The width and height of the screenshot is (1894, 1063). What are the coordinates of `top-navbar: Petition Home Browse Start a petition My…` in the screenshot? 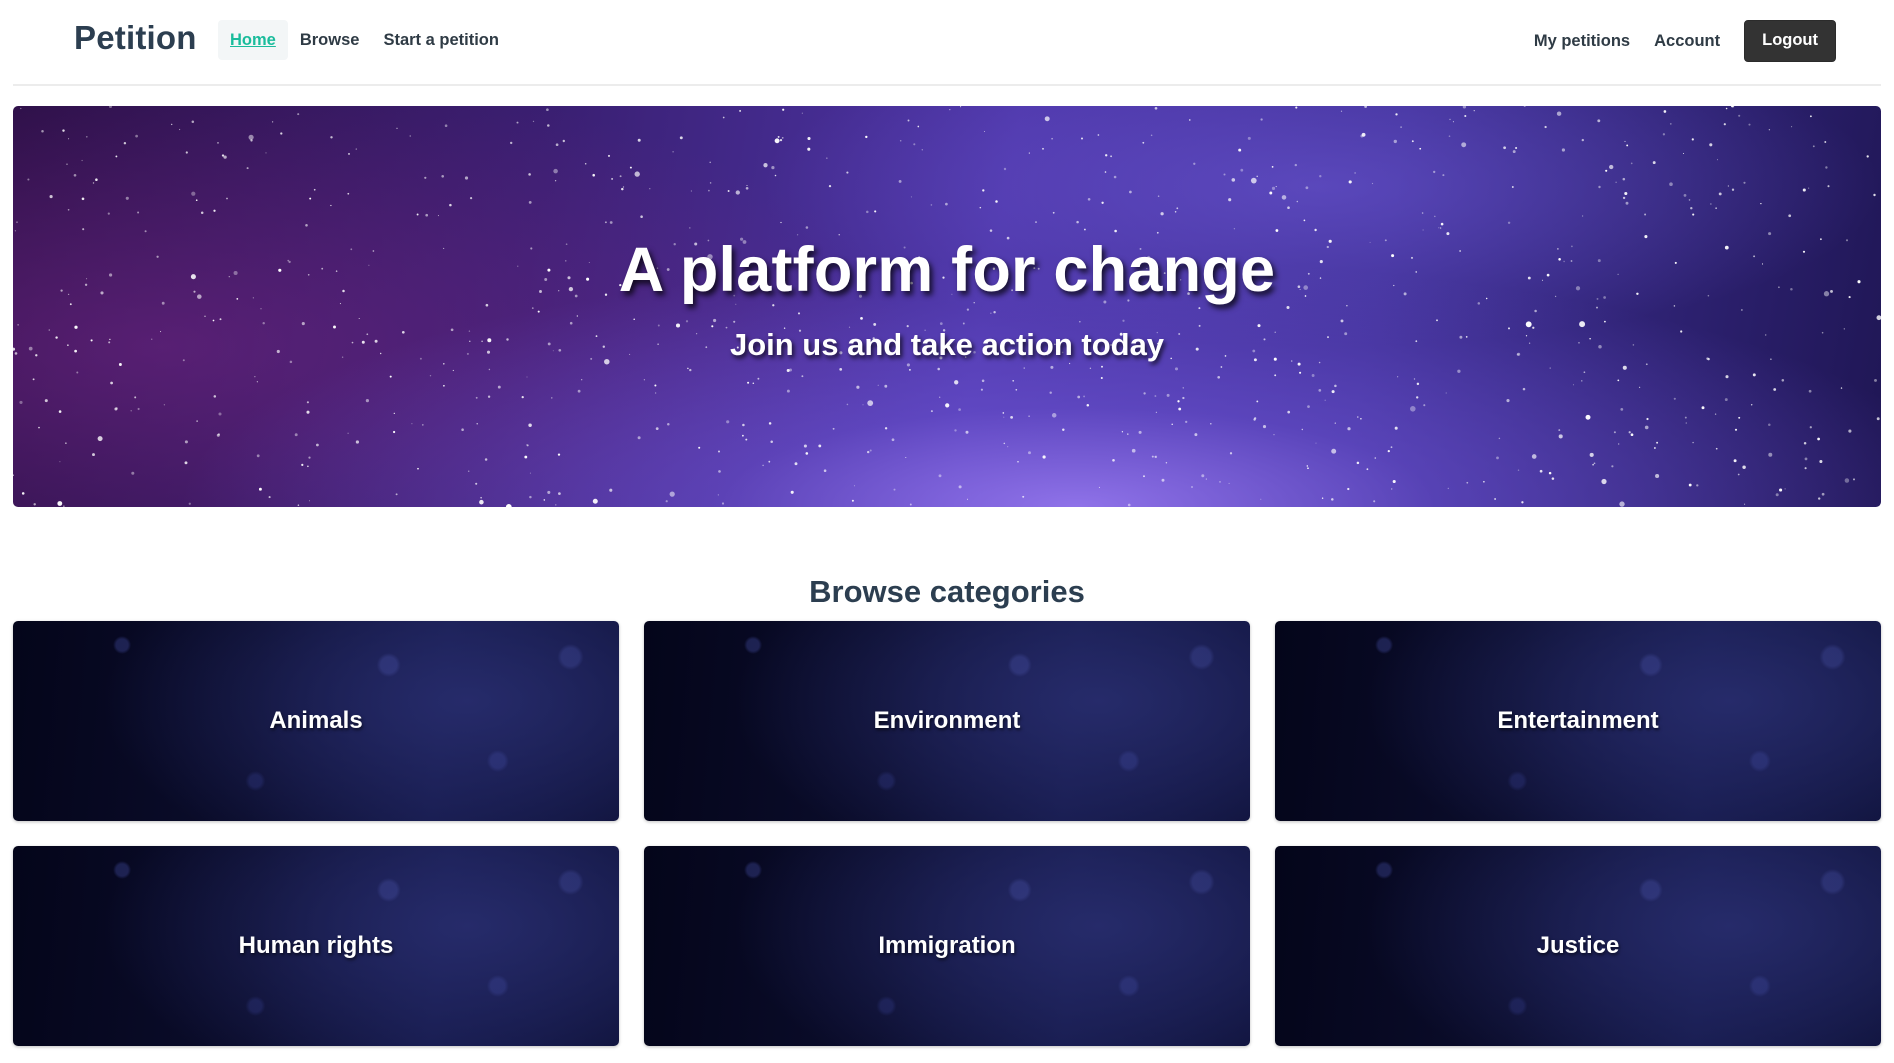 It's located at (947, 43).